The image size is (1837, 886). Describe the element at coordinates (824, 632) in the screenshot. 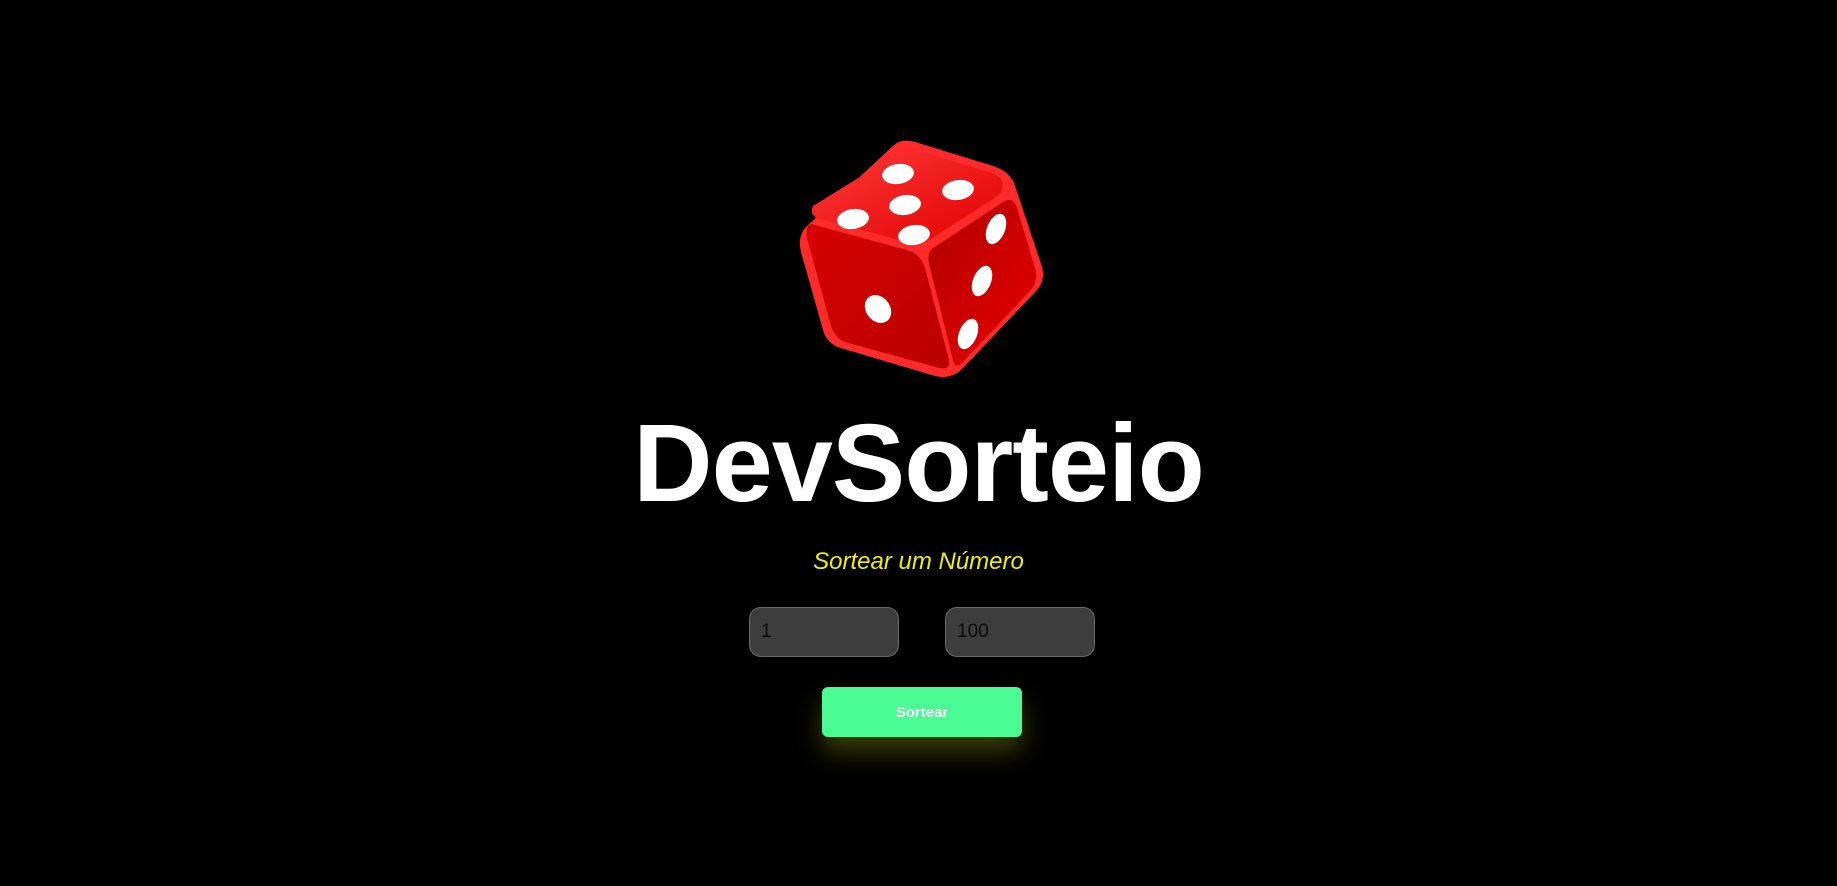

I see `min-number-input` at that location.